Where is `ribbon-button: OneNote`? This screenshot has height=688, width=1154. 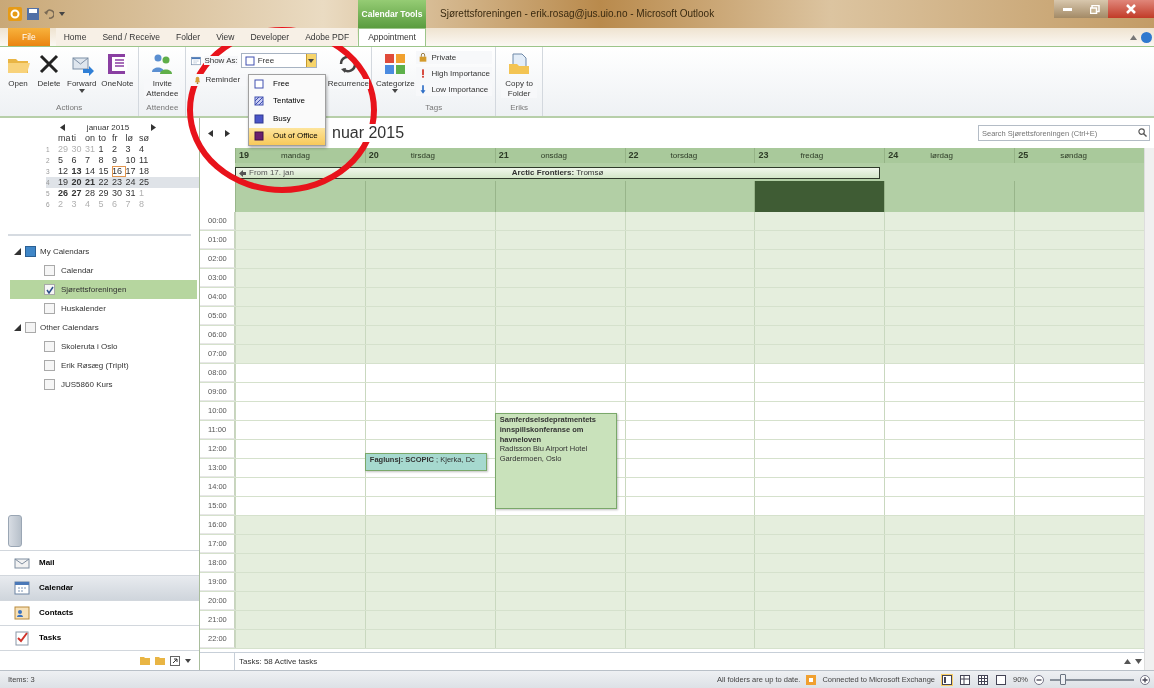
ribbon-button: OneNote is located at coordinates (117, 76).